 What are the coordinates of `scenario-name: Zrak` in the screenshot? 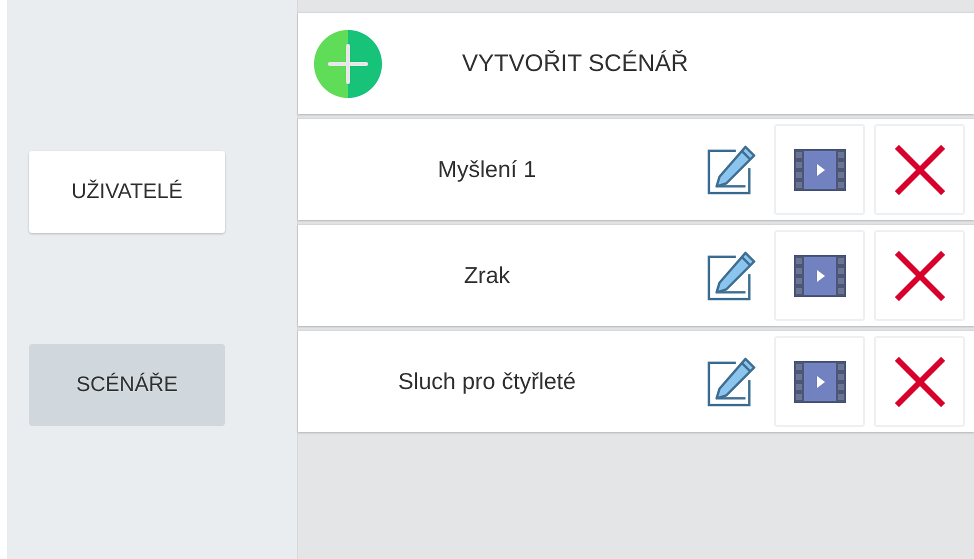 It's located at (487, 275).